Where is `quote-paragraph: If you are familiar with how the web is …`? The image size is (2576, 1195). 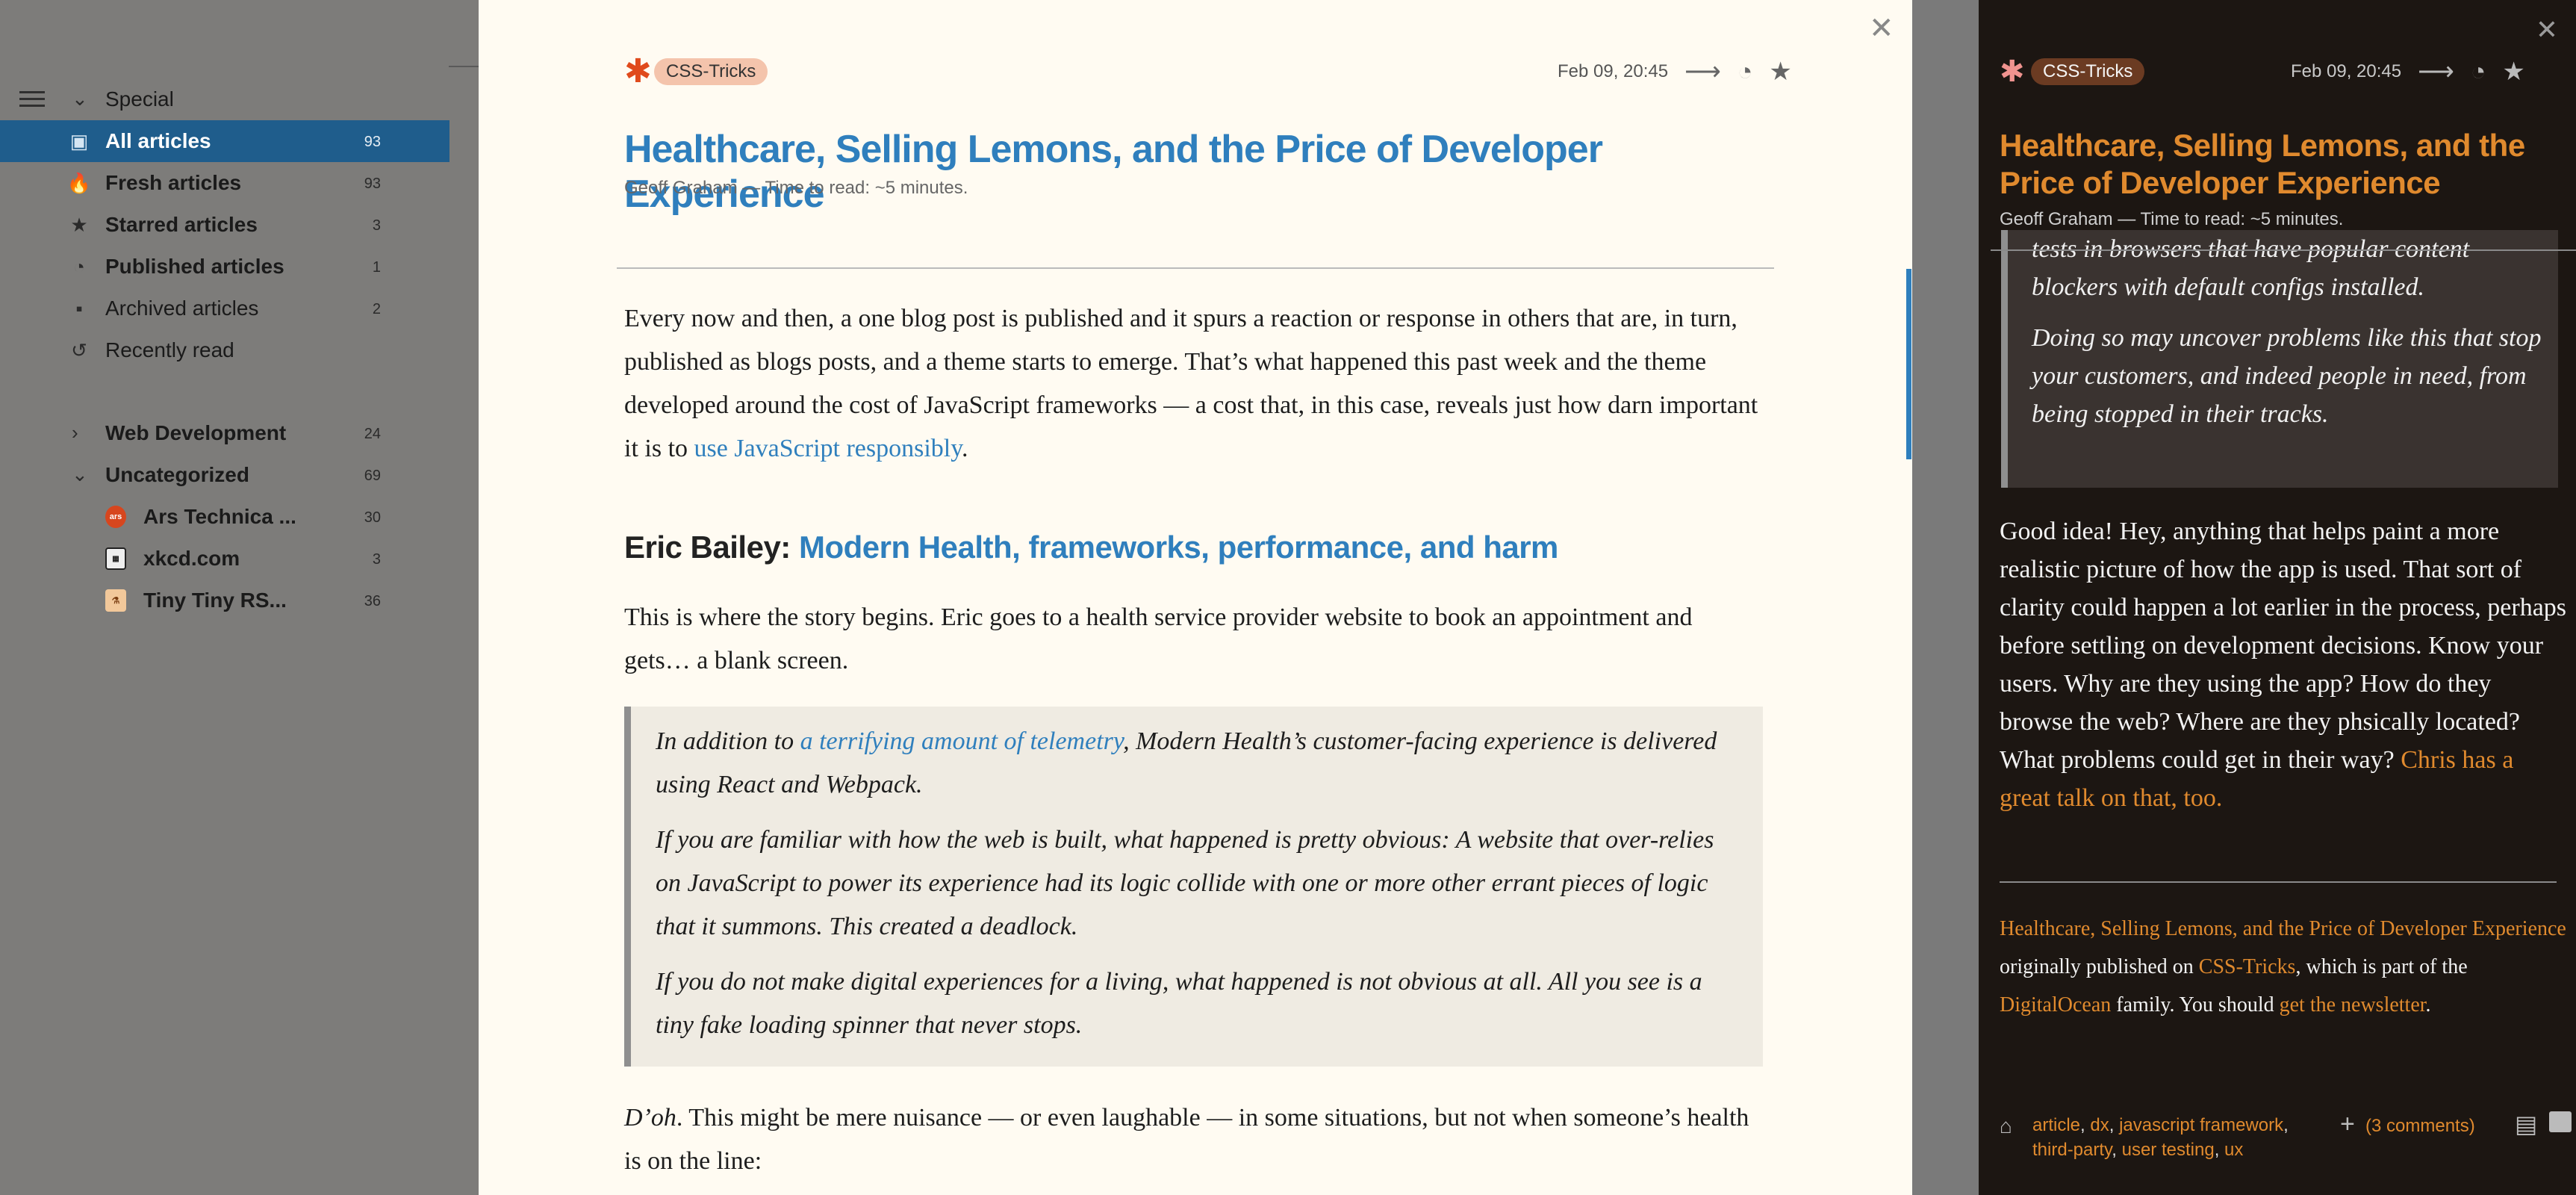
quote-paragraph: If you are familiar with how the web is … is located at coordinates (1185, 883).